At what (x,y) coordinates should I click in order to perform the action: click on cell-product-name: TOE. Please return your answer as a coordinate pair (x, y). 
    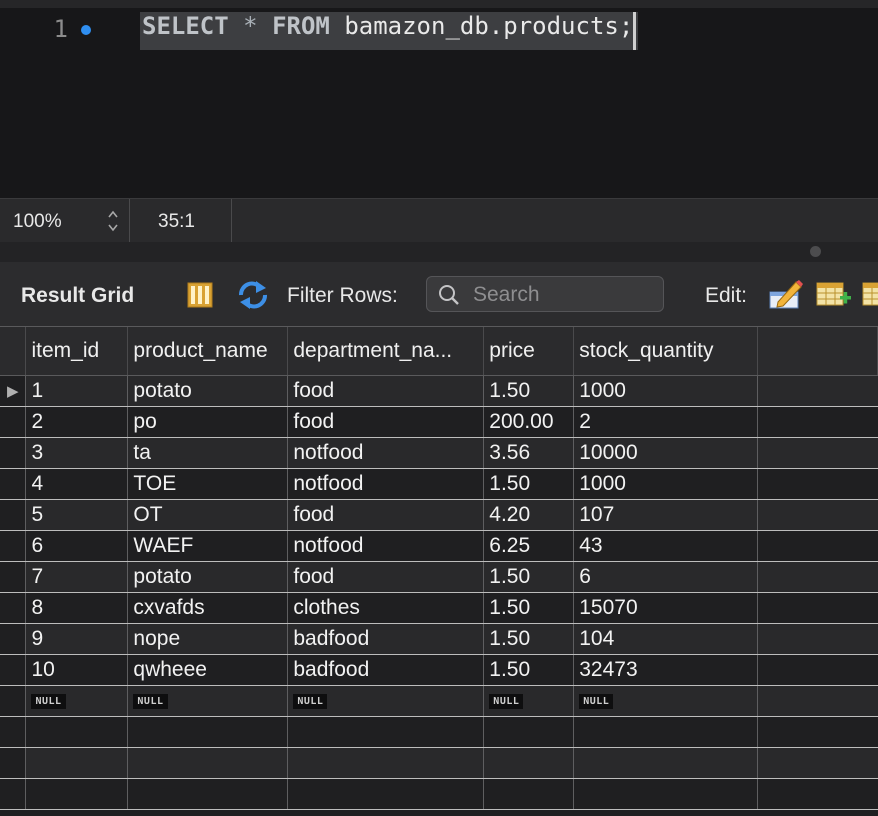
    Looking at the image, I should click on (208, 484).